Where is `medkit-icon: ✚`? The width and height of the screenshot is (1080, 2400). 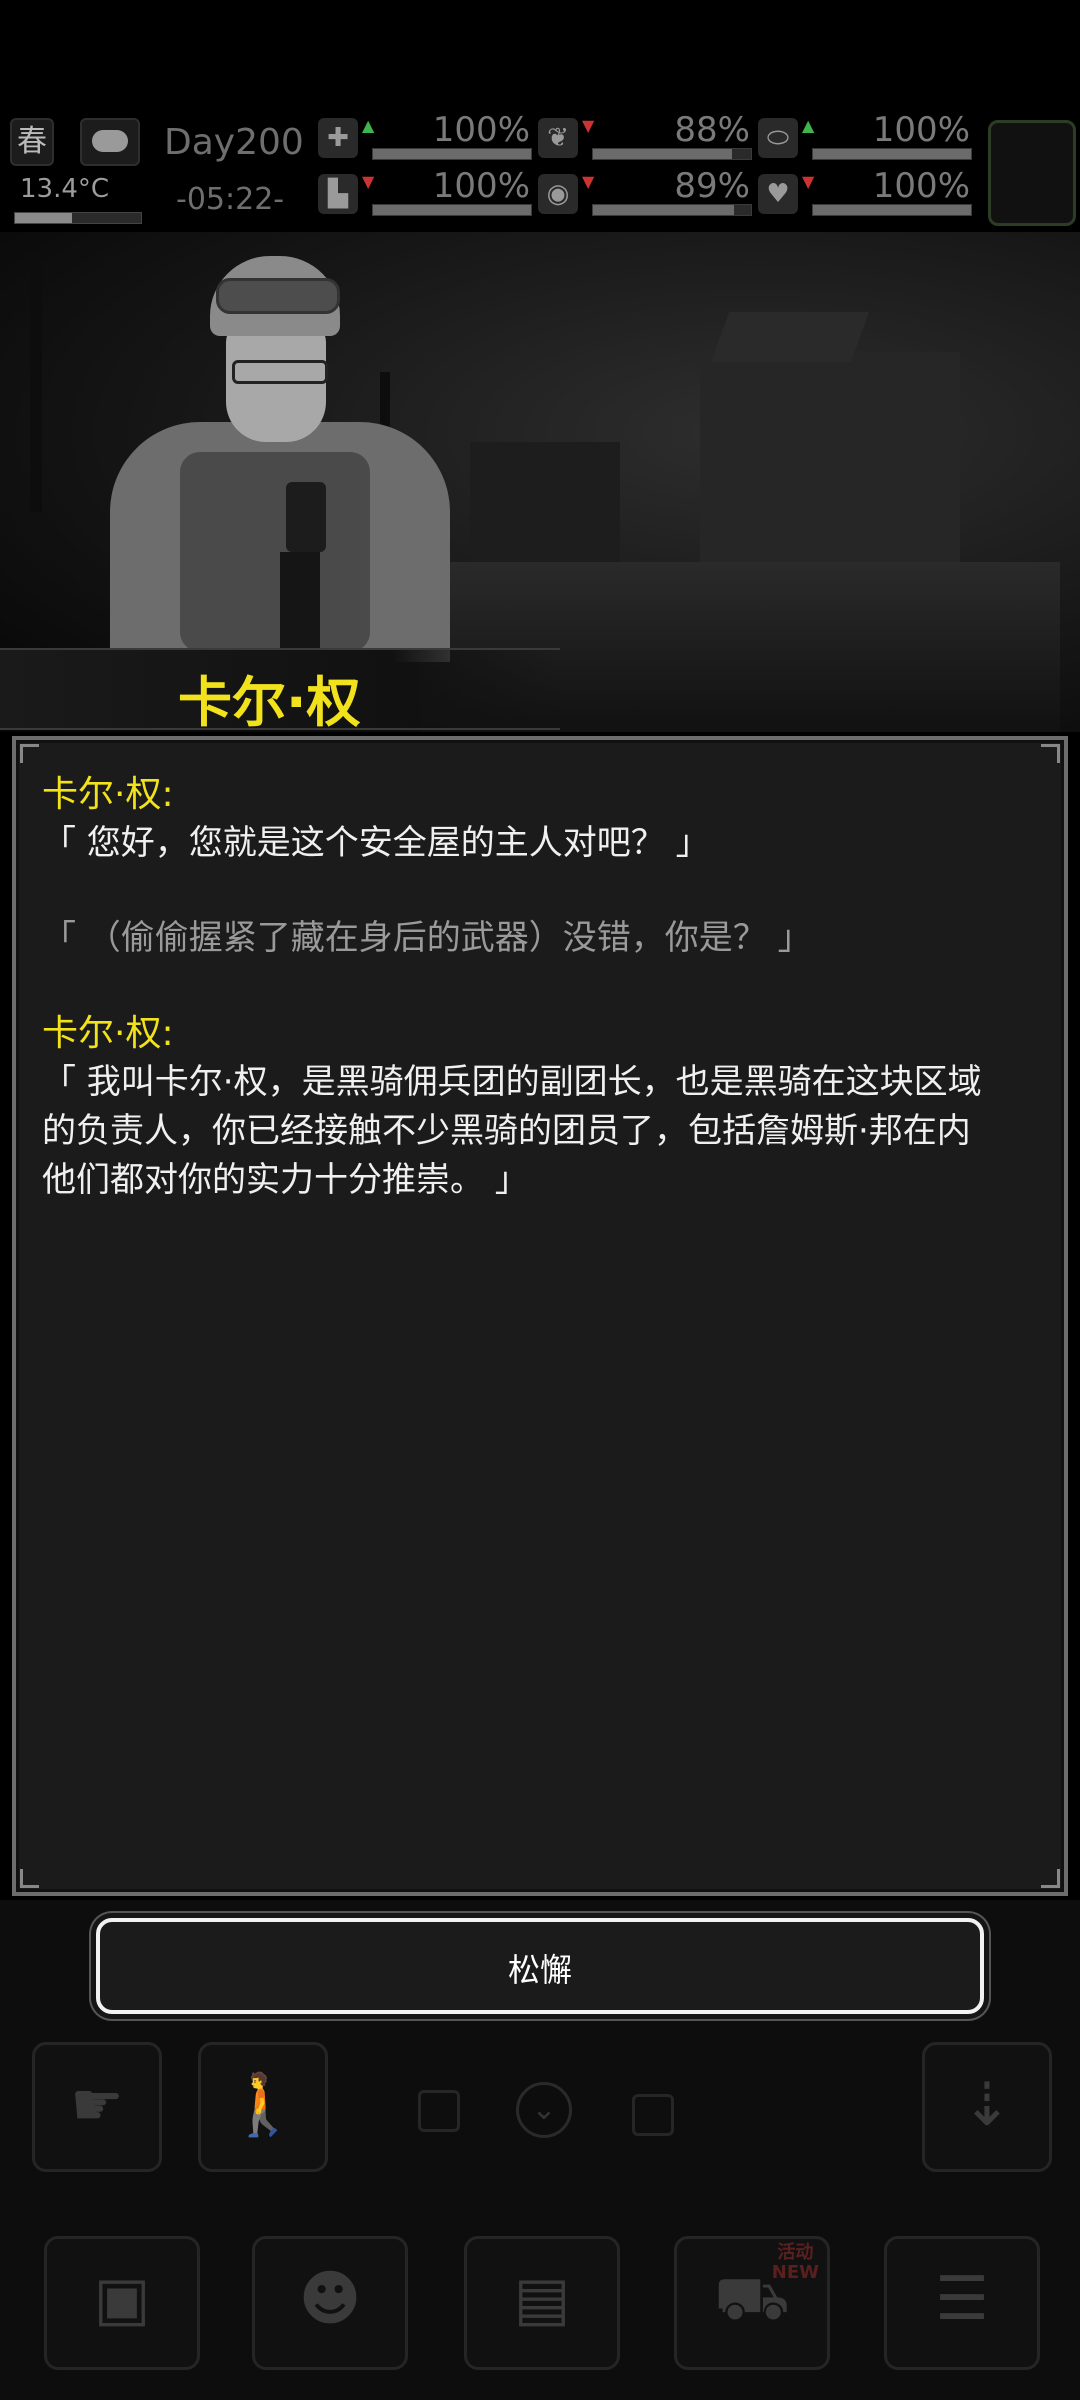 medkit-icon: ✚ is located at coordinates (338, 138).